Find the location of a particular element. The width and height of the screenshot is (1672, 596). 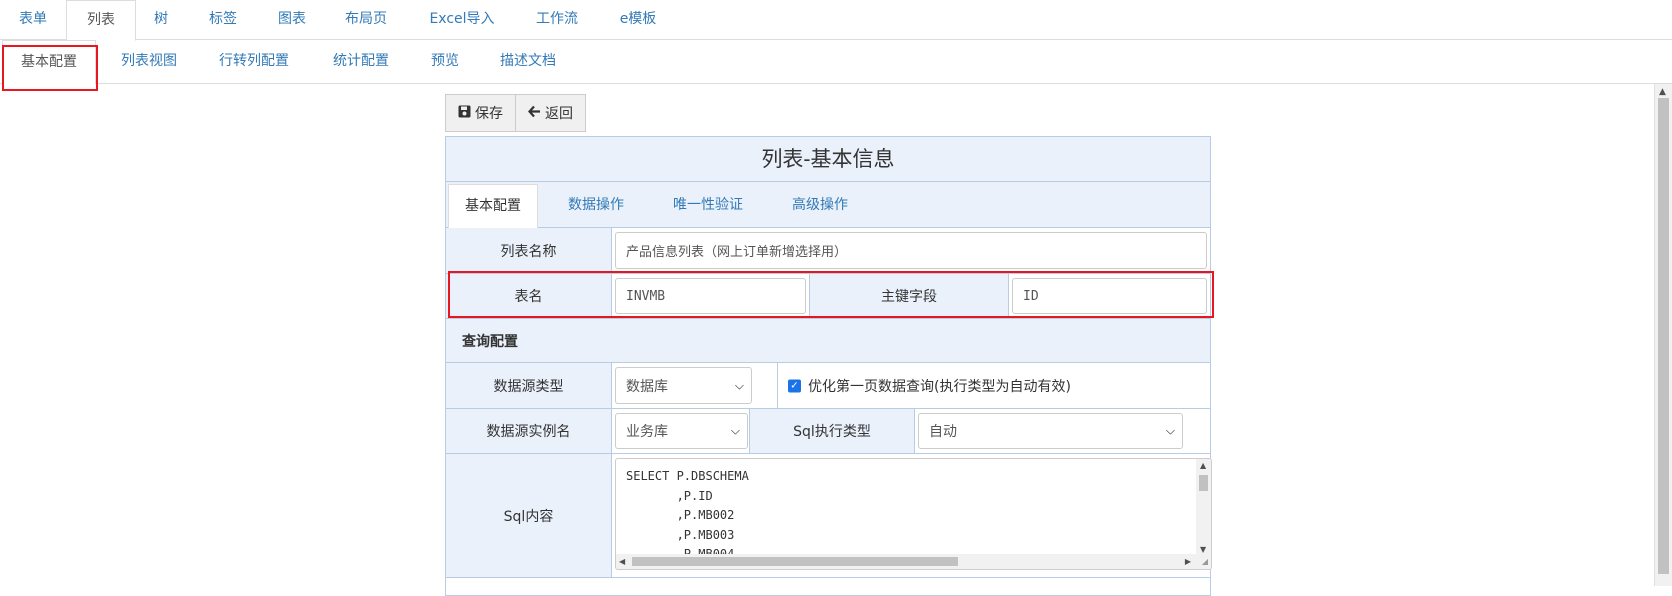

list-name-input: 产品信息列表（网上订单新增选择用） is located at coordinates (911, 250).